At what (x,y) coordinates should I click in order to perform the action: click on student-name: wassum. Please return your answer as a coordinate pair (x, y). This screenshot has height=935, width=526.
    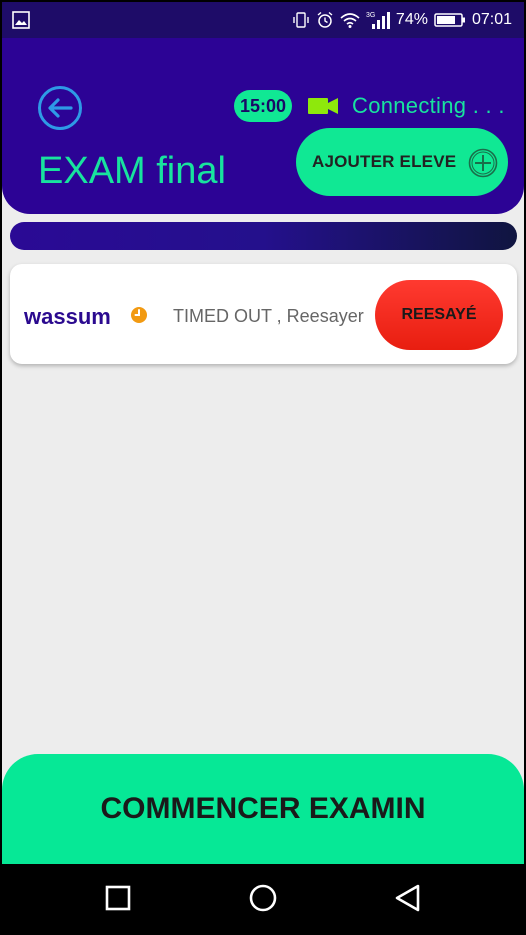
    Looking at the image, I should click on (67, 316).